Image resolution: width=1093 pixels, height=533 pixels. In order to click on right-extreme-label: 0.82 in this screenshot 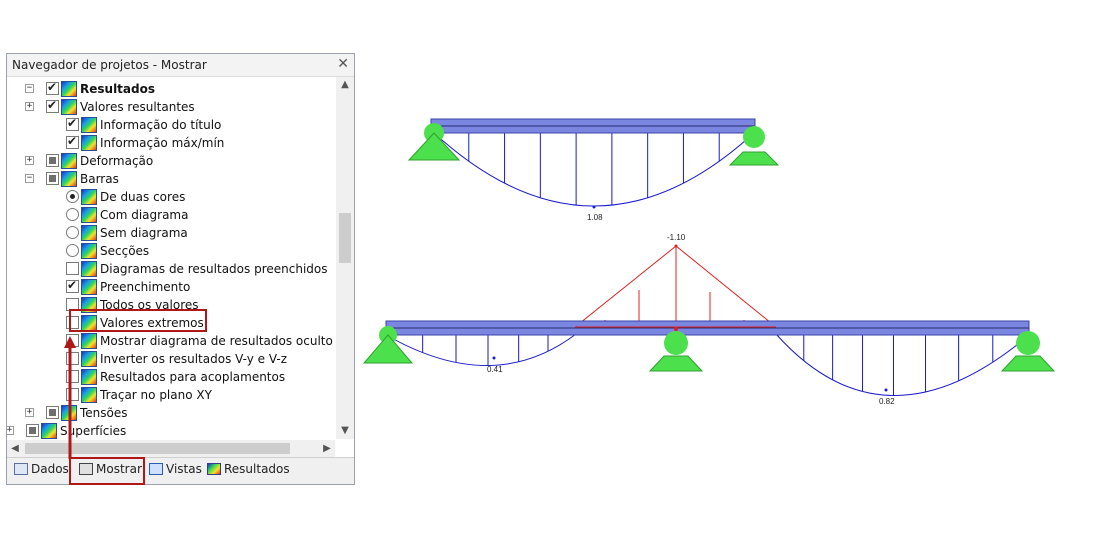, I will do `click(887, 401)`.